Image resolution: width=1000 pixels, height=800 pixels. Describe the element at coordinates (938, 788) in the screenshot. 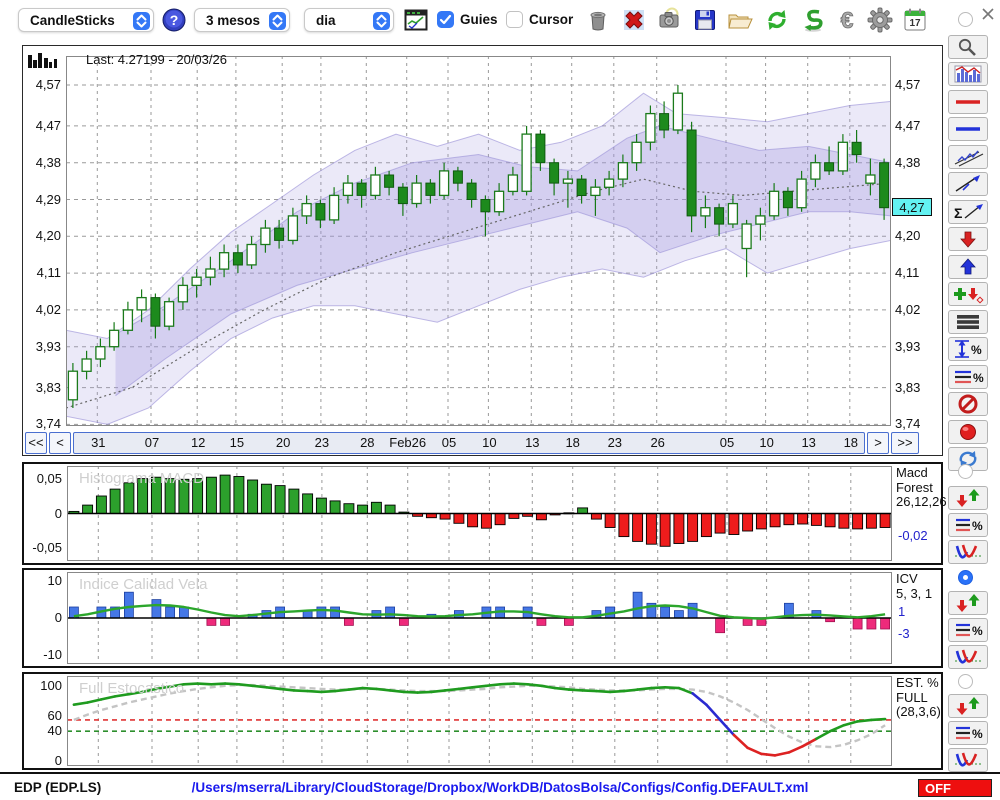

I see `off-label: OFF` at that location.